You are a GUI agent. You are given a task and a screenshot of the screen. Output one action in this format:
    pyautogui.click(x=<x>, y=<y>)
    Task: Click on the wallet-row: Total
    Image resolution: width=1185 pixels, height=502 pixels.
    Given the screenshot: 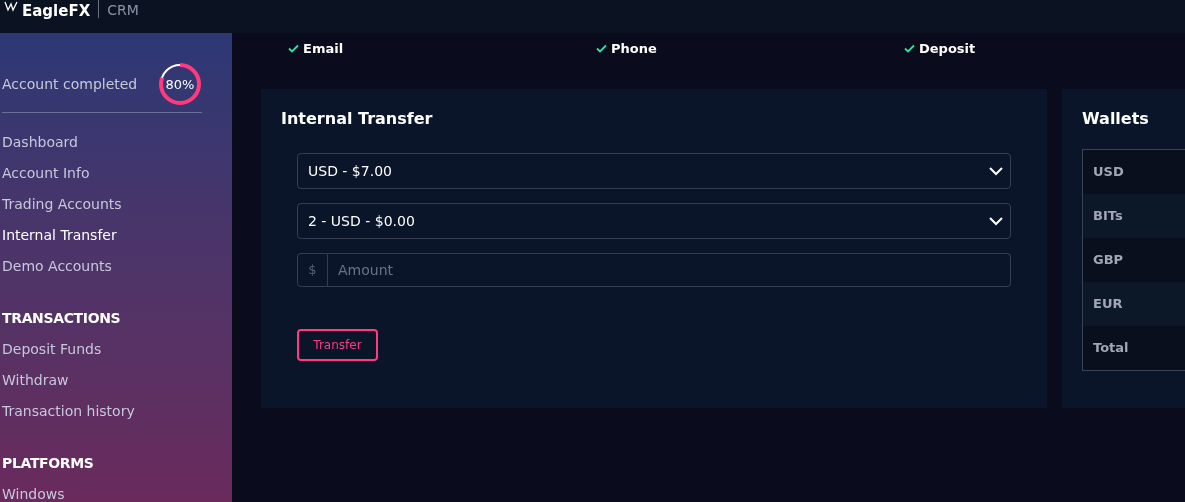 What is the action you would take?
    pyautogui.click(x=1134, y=348)
    